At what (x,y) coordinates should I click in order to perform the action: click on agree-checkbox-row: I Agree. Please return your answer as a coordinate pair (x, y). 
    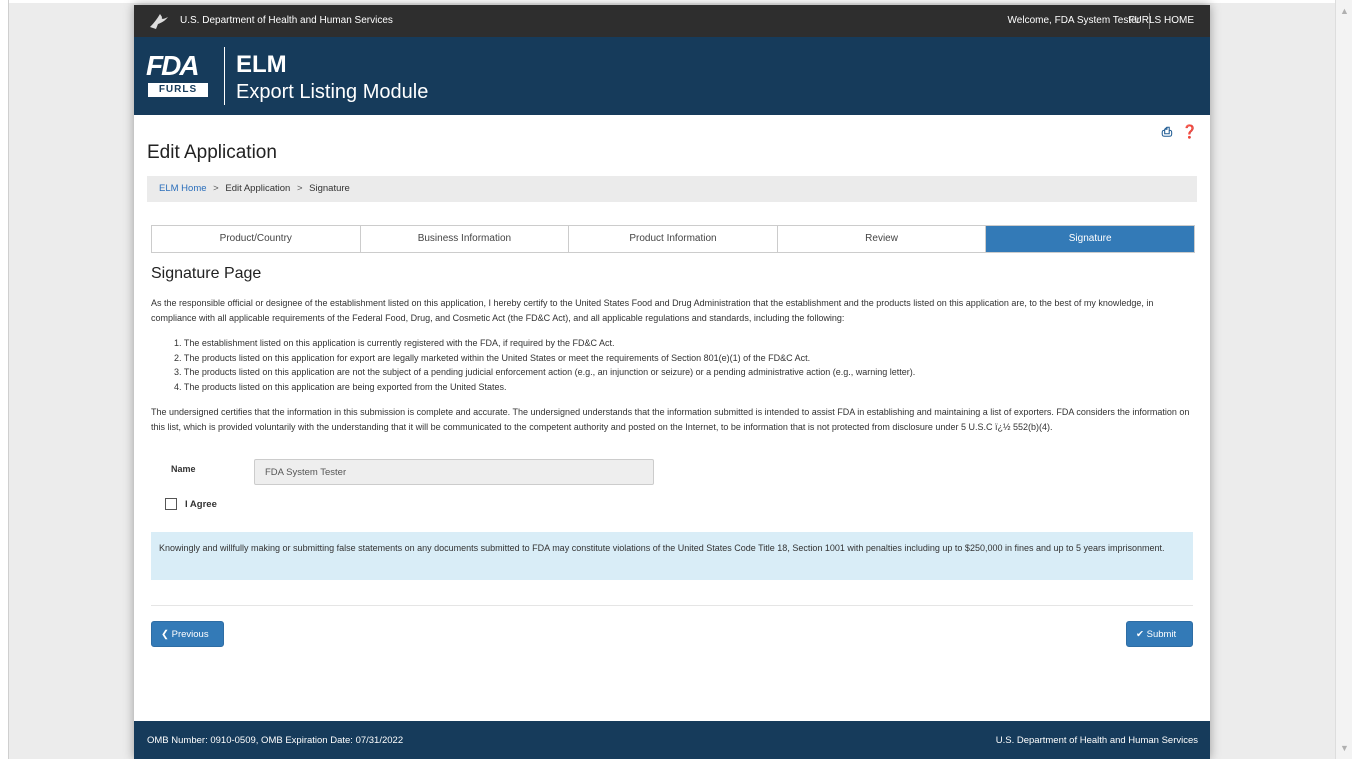
    Looking at the image, I should click on (191, 504).